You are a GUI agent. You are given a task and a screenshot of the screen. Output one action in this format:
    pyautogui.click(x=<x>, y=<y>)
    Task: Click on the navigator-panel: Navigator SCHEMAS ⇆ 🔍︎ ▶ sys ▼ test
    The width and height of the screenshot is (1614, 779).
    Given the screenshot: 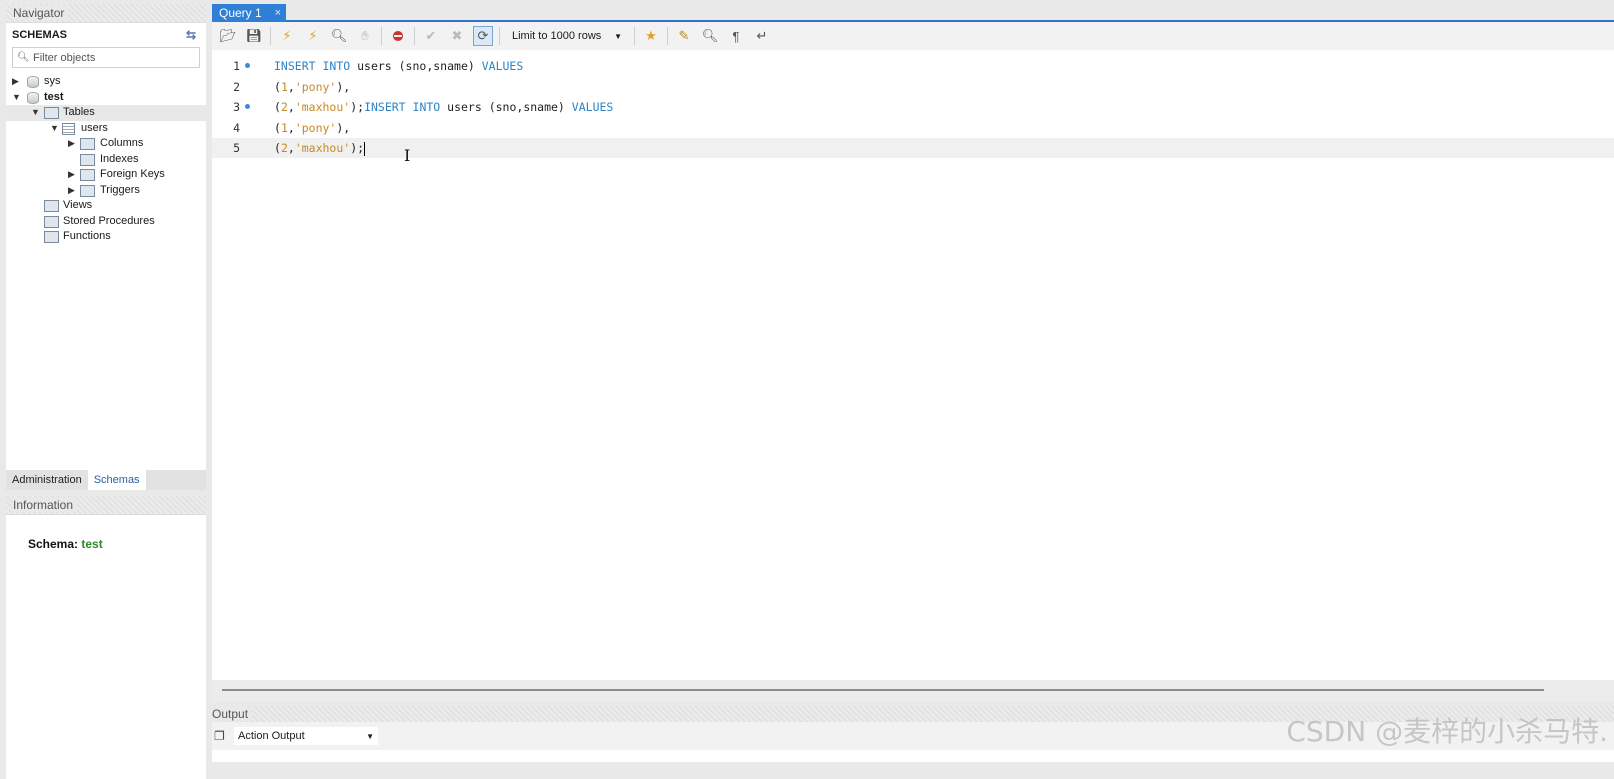 What is the action you would take?
    pyautogui.click(x=106, y=391)
    